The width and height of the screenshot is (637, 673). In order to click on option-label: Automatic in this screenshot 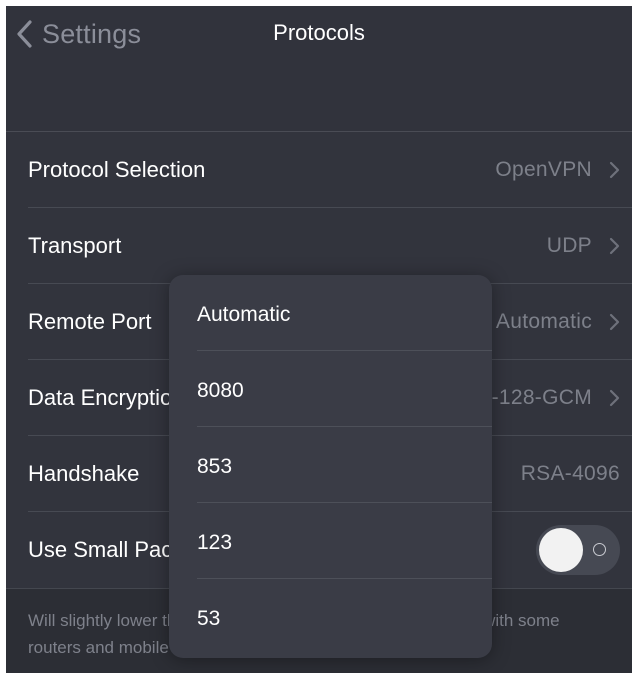, I will do `click(244, 314)`.